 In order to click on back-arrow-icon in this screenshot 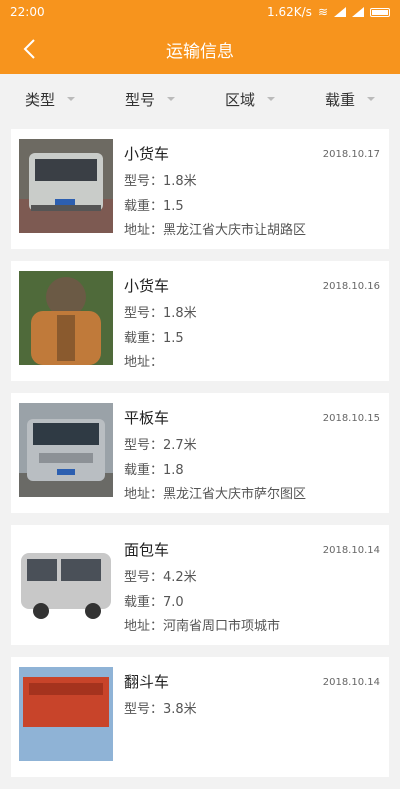, I will do `click(29, 49)`.